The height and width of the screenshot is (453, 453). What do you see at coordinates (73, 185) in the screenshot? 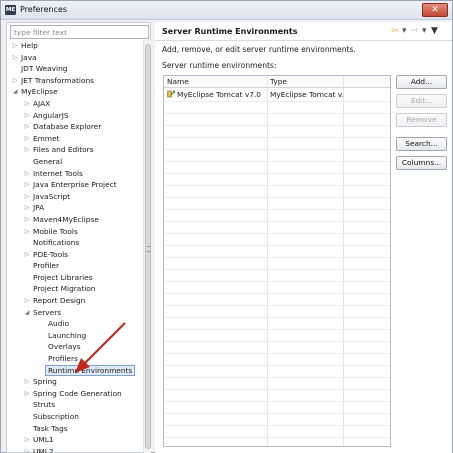
I see `tree-item: ▷ Java Enterprise Project` at bounding box center [73, 185].